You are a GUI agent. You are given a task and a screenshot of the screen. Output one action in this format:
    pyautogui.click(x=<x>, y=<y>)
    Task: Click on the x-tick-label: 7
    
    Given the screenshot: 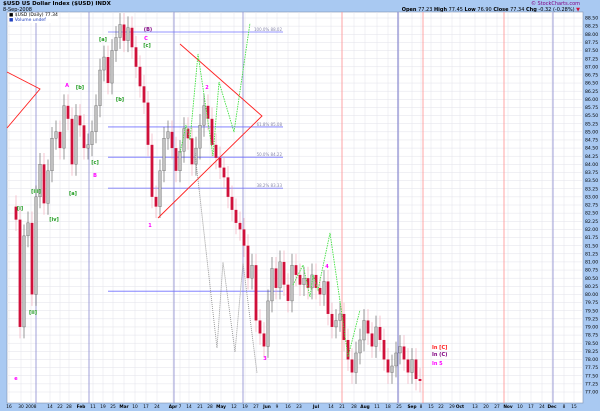 What is the action you would take?
    pyautogui.click(x=180, y=407)
    